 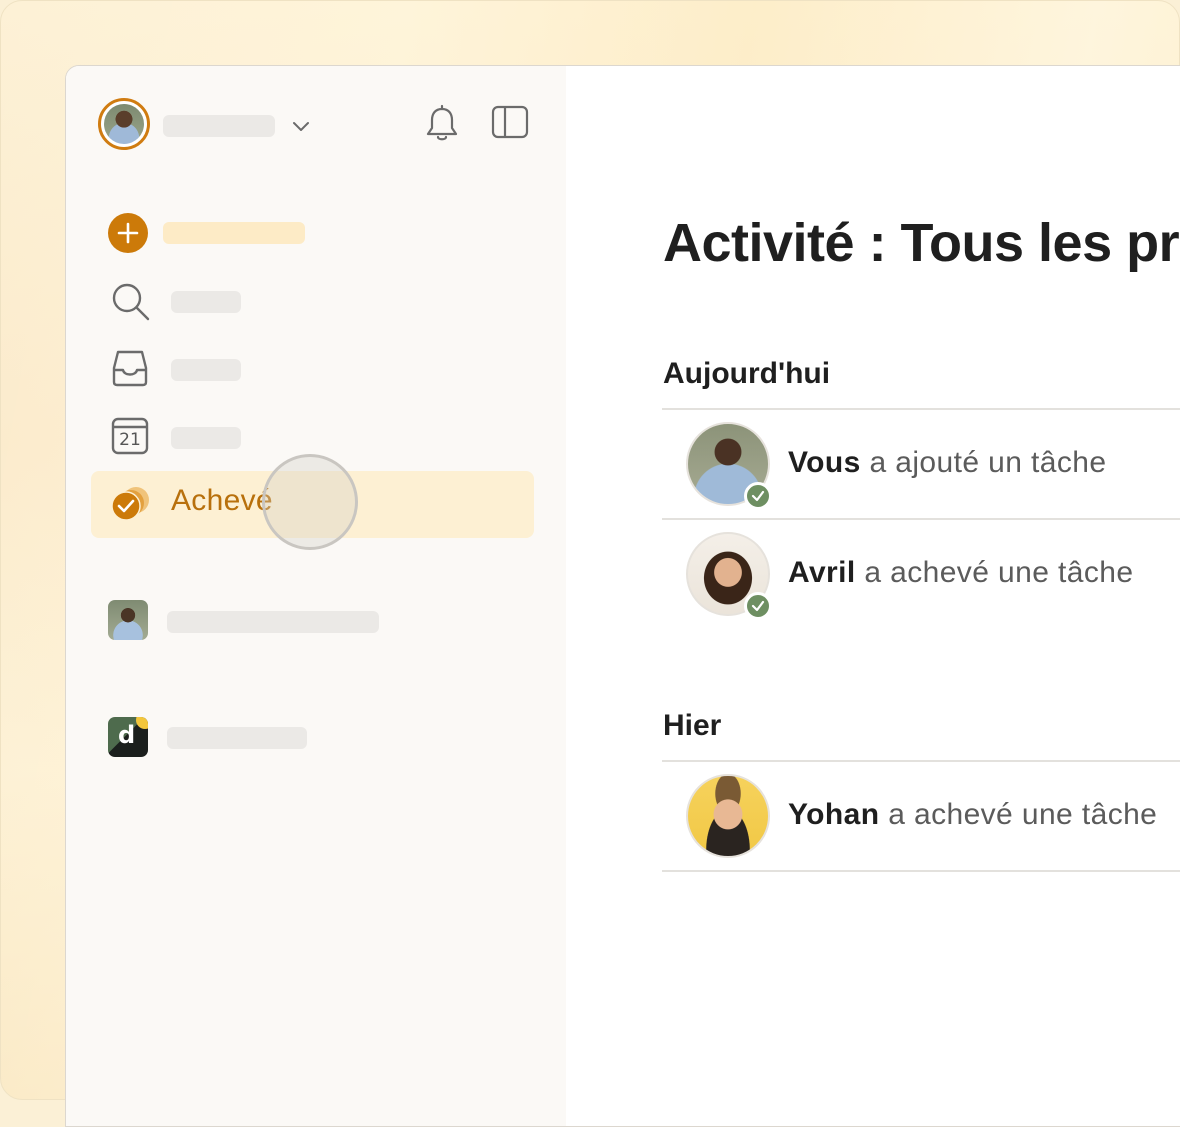 I want to click on activity-item: Vous a ajouté un tâche, so click(x=947, y=463).